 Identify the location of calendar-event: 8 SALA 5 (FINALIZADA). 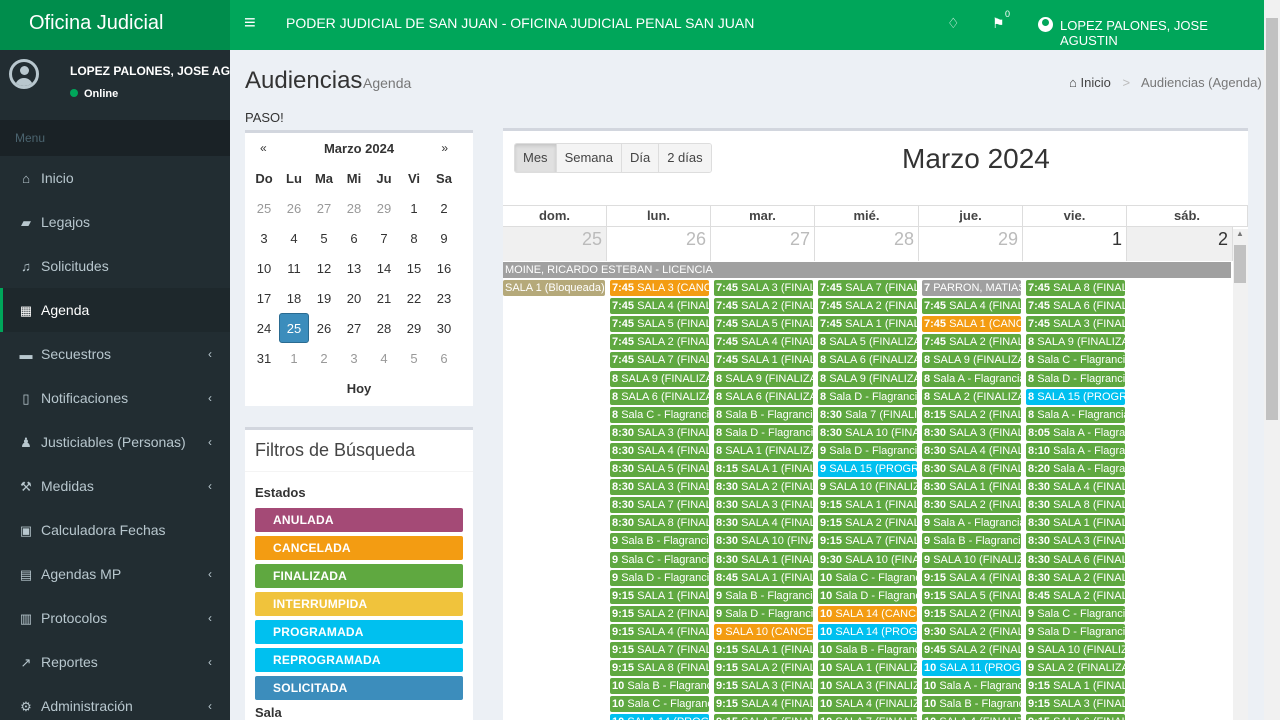
(867, 342).